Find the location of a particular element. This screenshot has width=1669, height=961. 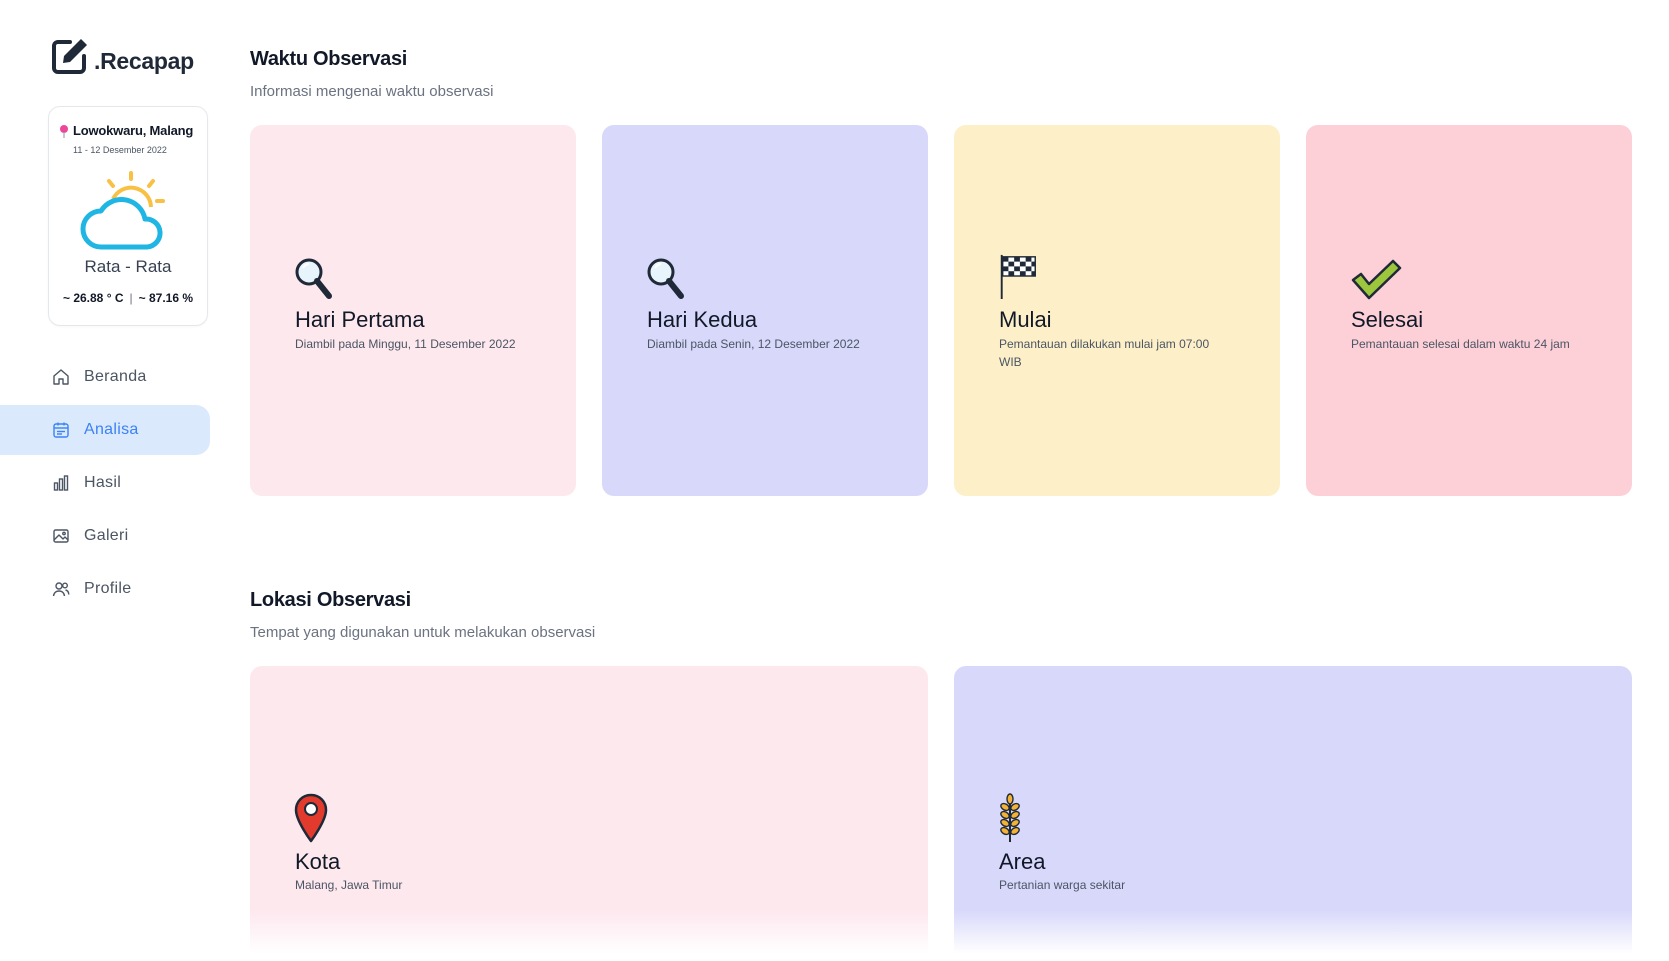

card-title: Kota is located at coordinates (318, 861).